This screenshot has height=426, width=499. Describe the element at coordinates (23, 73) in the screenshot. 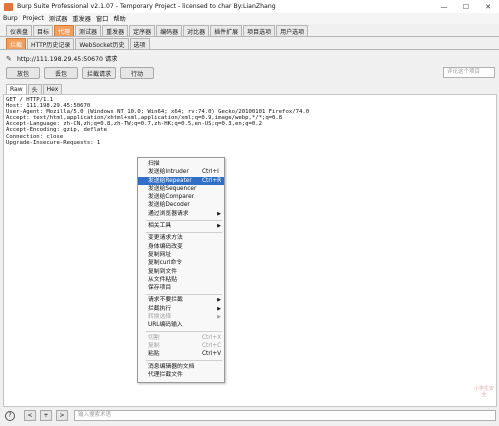

I see `forward-button: 放包` at that location.